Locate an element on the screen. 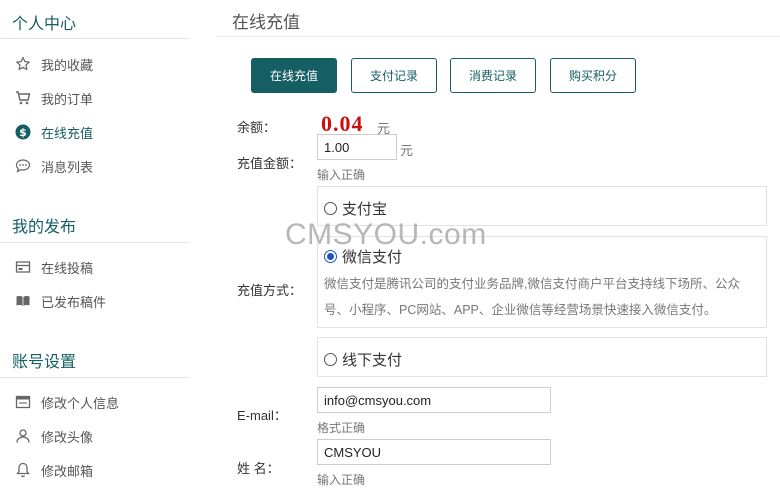  user-icon is located at coordinates (23, 436).